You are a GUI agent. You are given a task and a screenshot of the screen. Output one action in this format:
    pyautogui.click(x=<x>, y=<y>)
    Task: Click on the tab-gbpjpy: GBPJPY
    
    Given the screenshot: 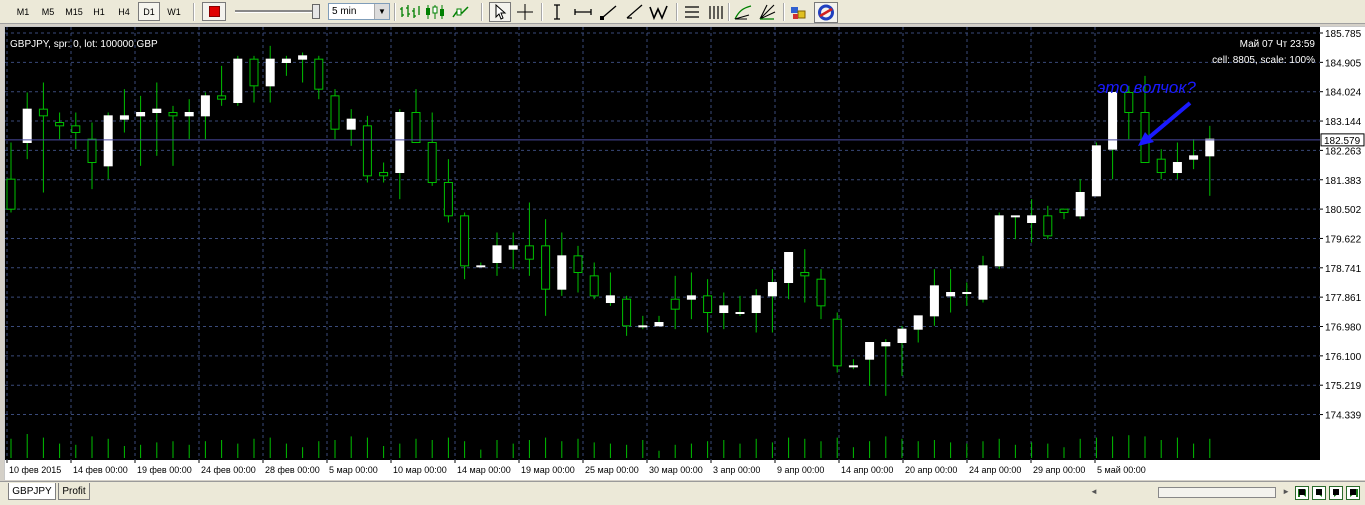 What is the action you would take?
    pyautogui.click(x=32, y=491)
    